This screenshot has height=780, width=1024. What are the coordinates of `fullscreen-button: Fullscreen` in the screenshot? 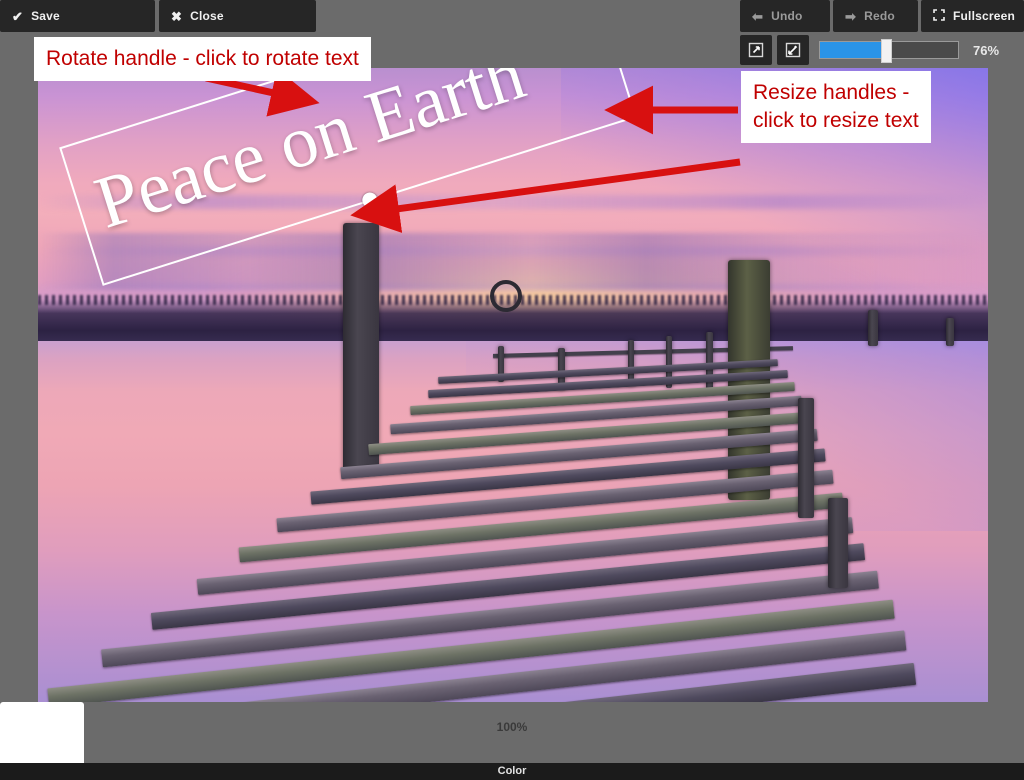 It's located at (972, 16).